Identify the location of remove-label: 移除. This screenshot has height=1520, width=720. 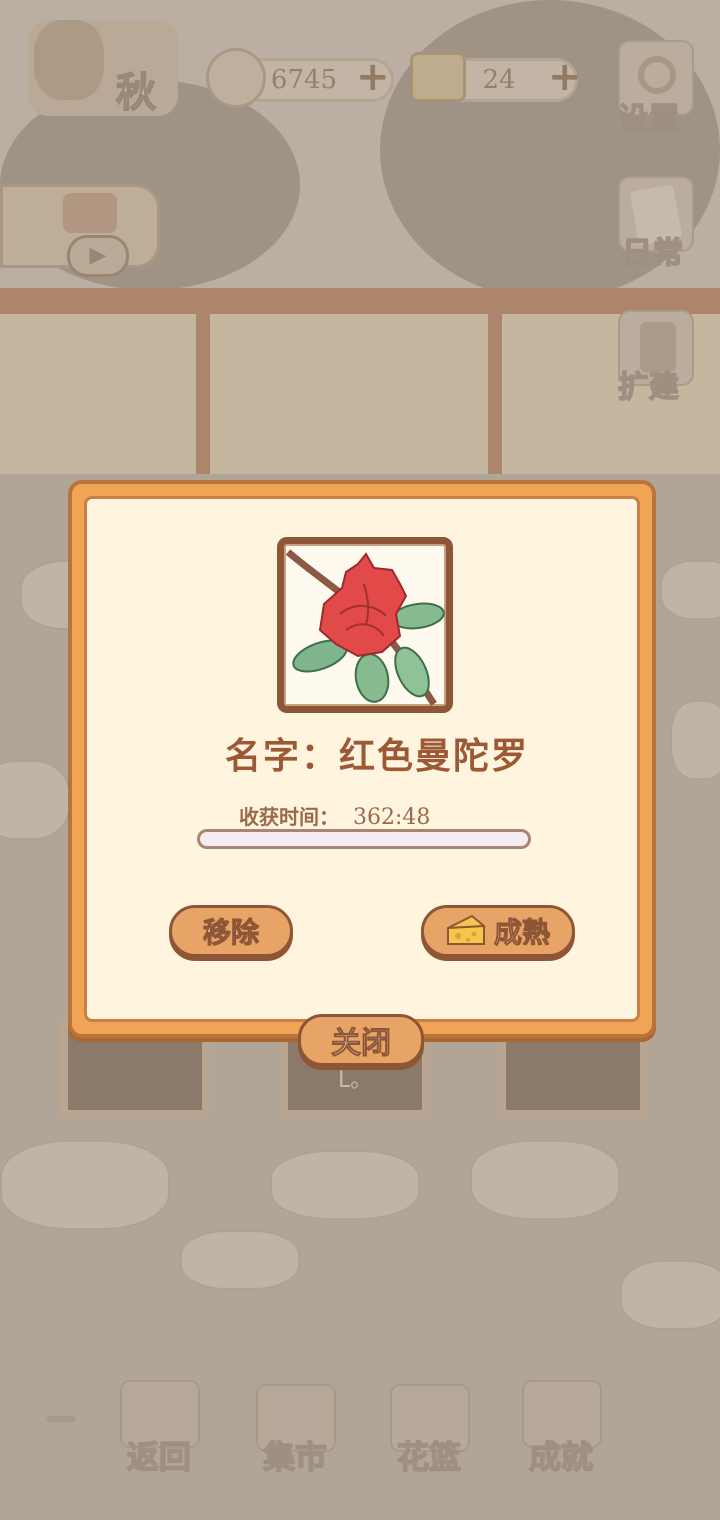
(230, 933).